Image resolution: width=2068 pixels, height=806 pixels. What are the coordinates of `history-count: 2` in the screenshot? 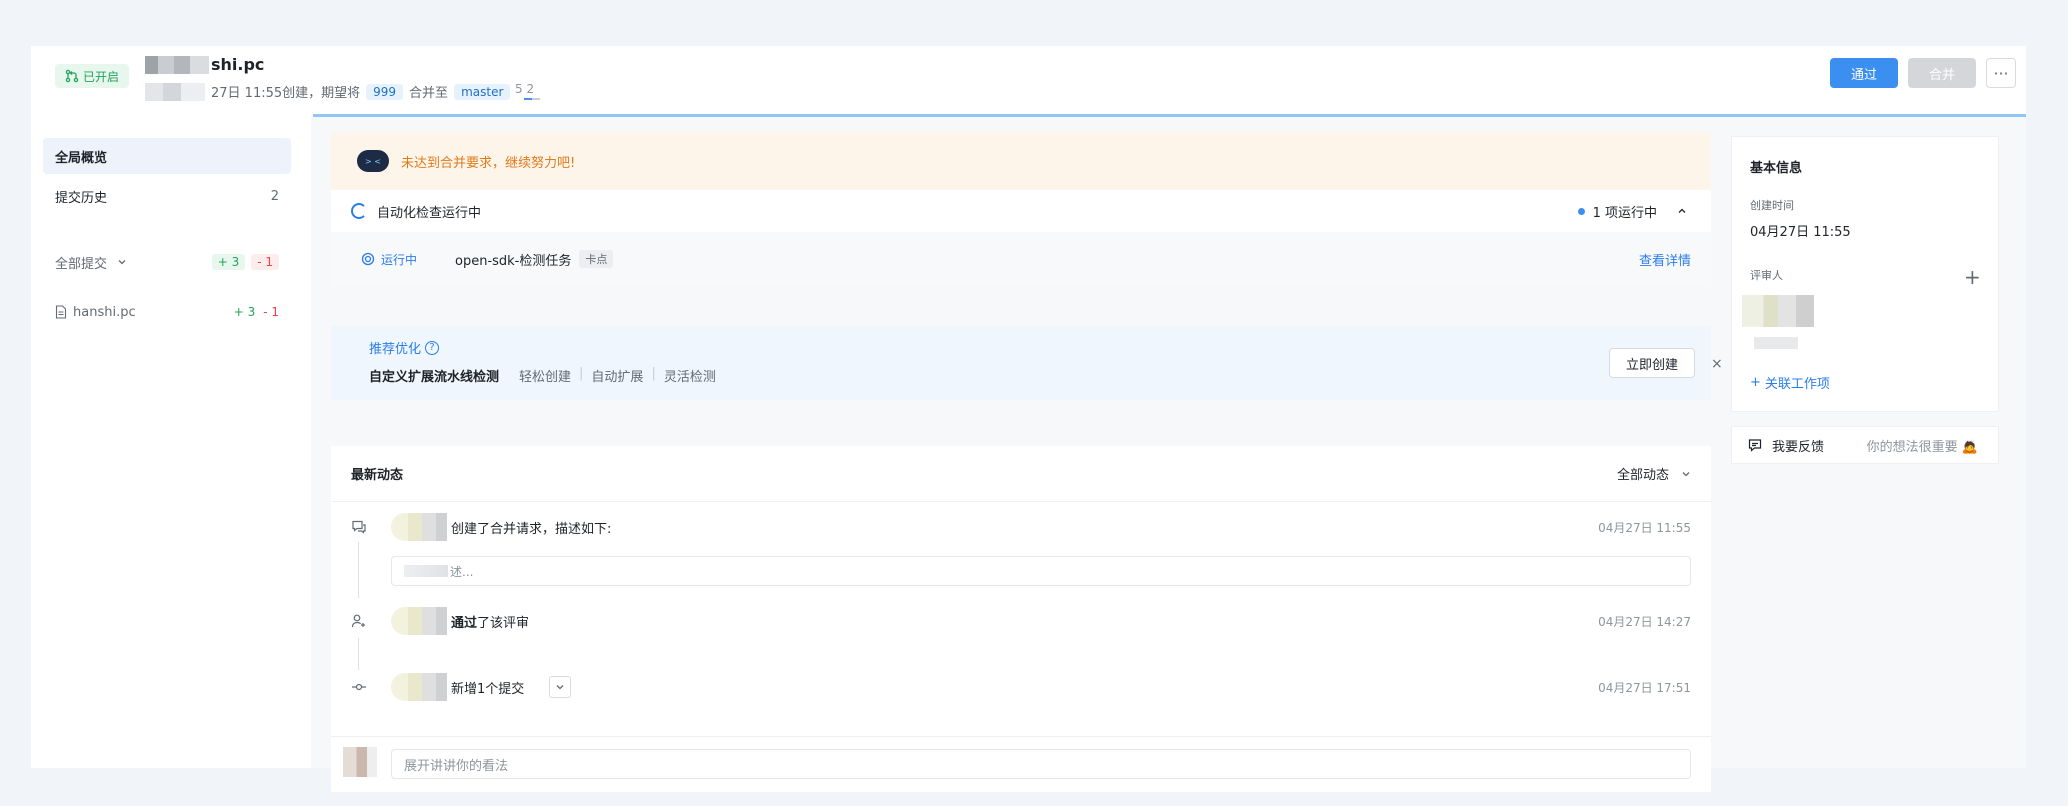 It's located at (274, 196).